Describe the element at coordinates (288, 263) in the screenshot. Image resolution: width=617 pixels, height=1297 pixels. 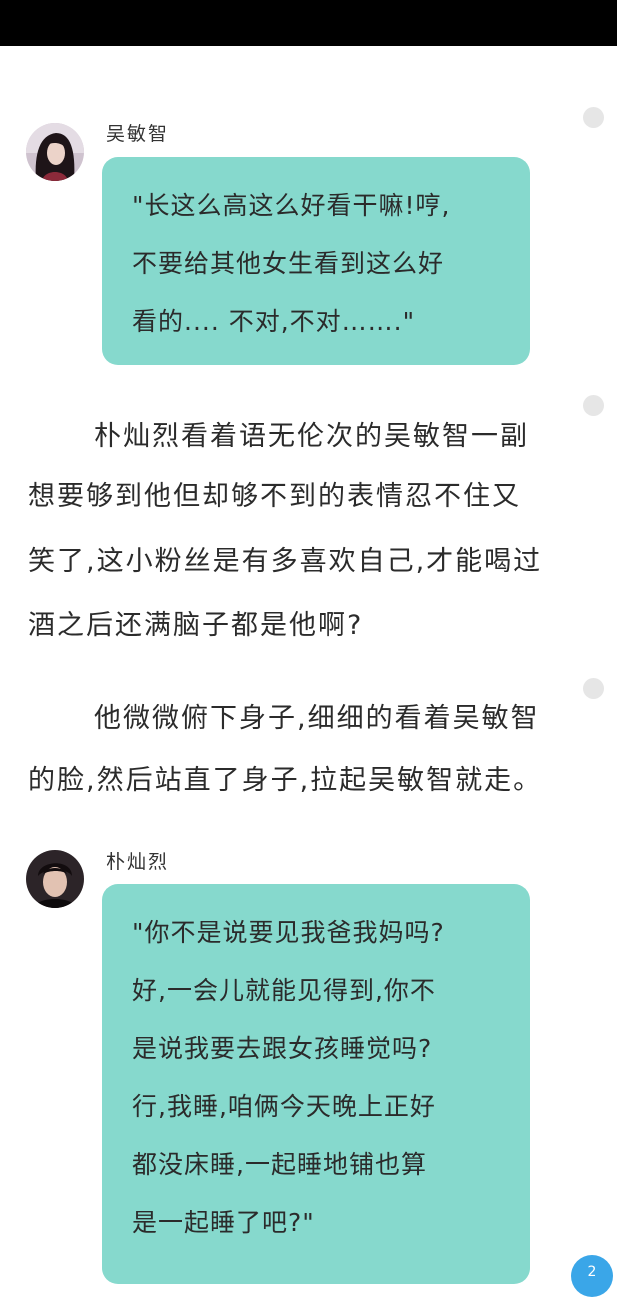
I see `bubble-text-line: 不要给其他女生看到这么好` at that location.